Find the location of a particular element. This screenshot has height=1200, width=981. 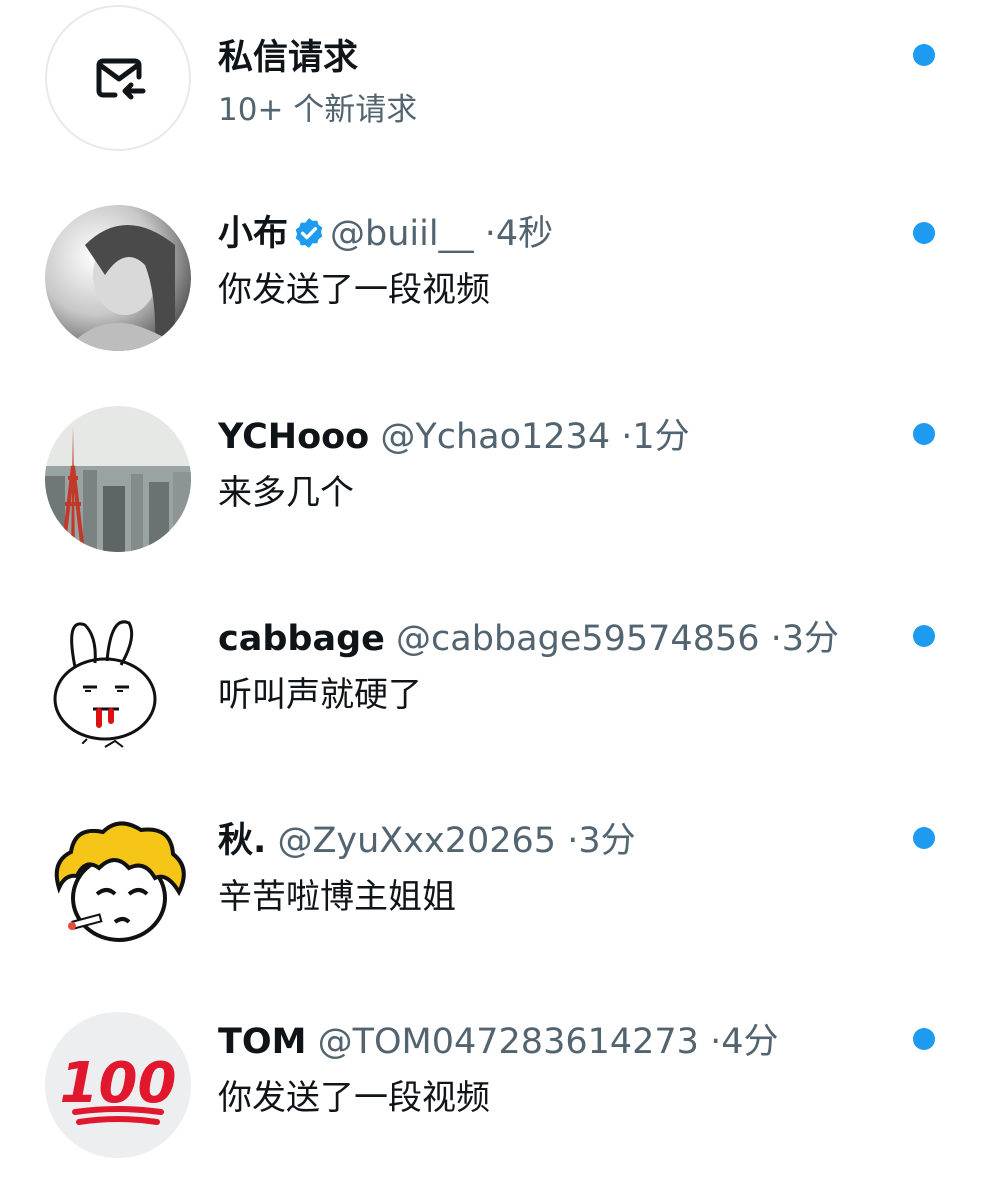

conversation-text: 秋. @ZyuXxx20265 ·3分 辛苦啦博主姐姐 is located at coordinates (554, 869).